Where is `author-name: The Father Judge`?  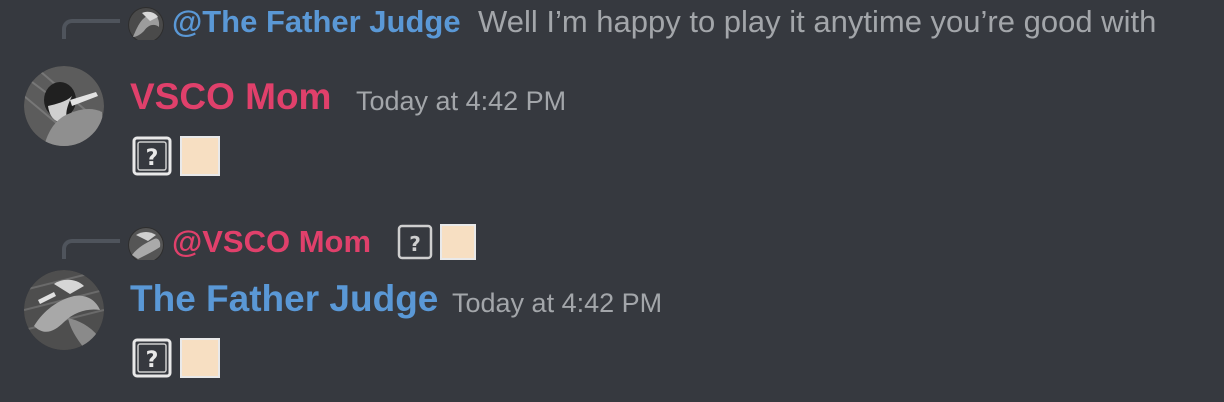 author-name: The Father Judge is located at coordinates (284, 299).